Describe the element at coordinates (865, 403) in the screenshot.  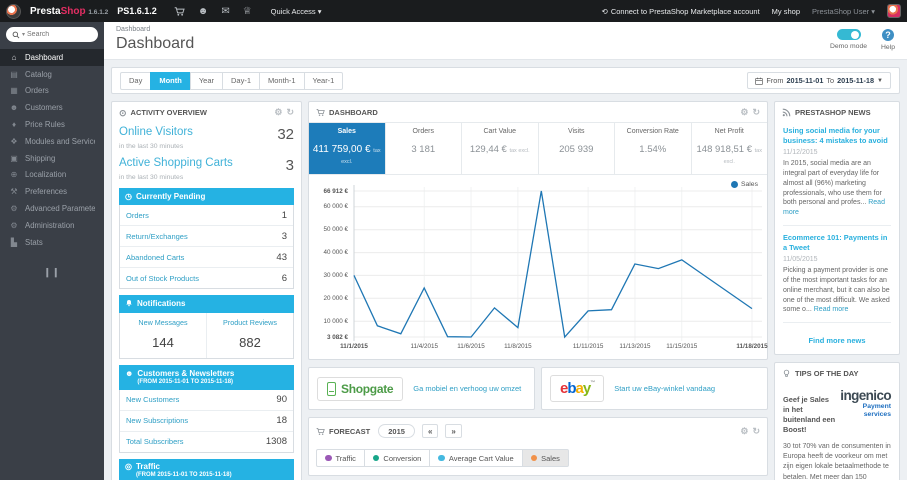
I see `ingenico-logo: ingenico Payment services` at that location.